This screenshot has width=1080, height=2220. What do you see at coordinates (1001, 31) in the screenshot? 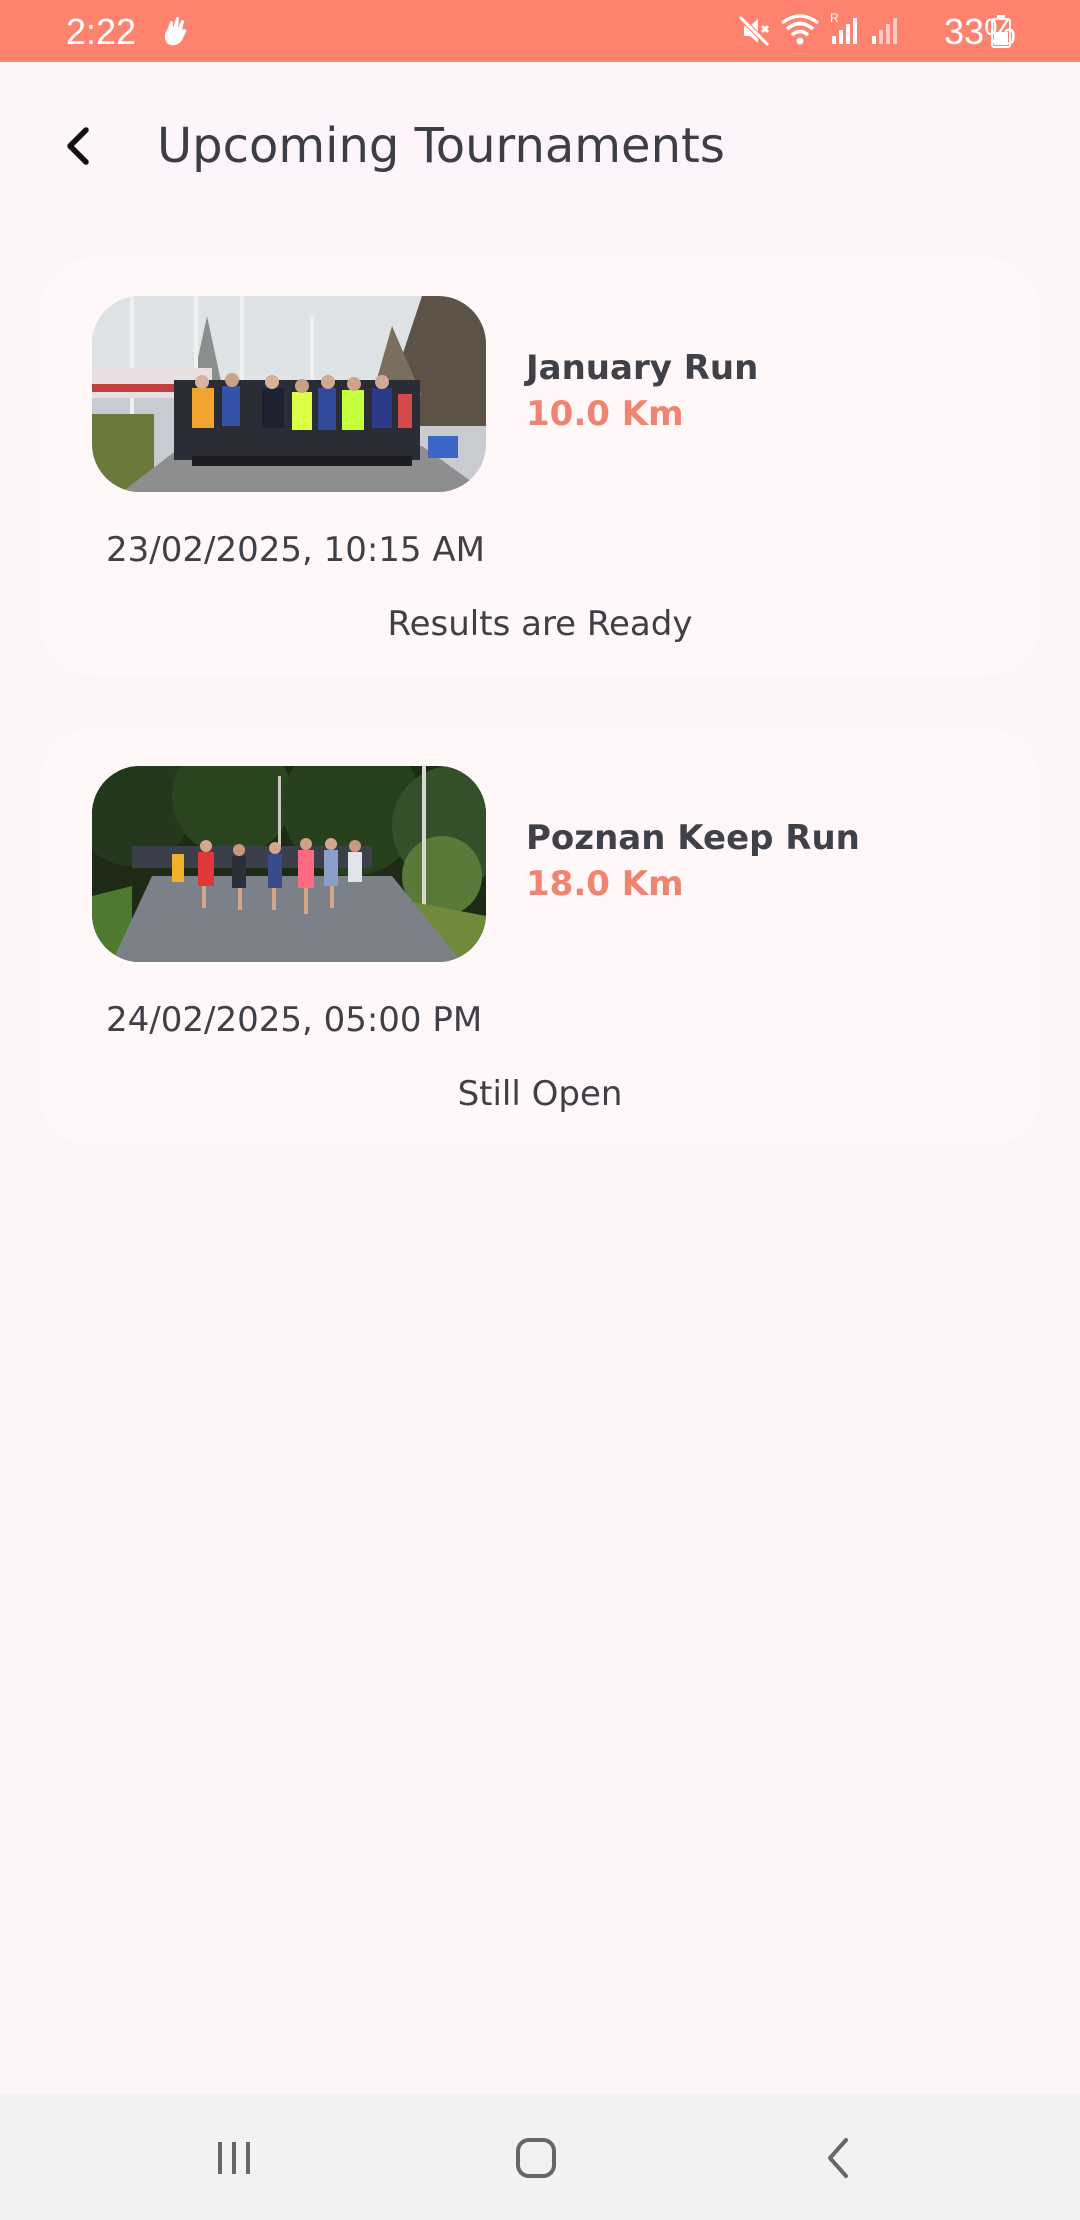
I see `battery-icon` at bounding box center [1001, 31].